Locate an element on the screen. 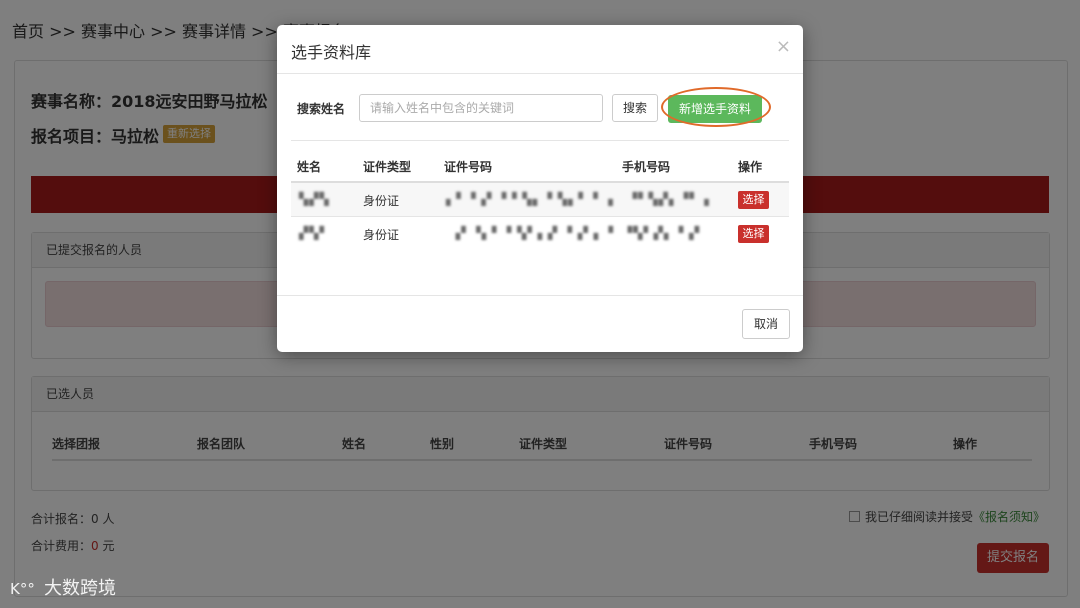  phone-number: ▝▘▚▞▖▝▘▗ is located at coordinates (669, 199).